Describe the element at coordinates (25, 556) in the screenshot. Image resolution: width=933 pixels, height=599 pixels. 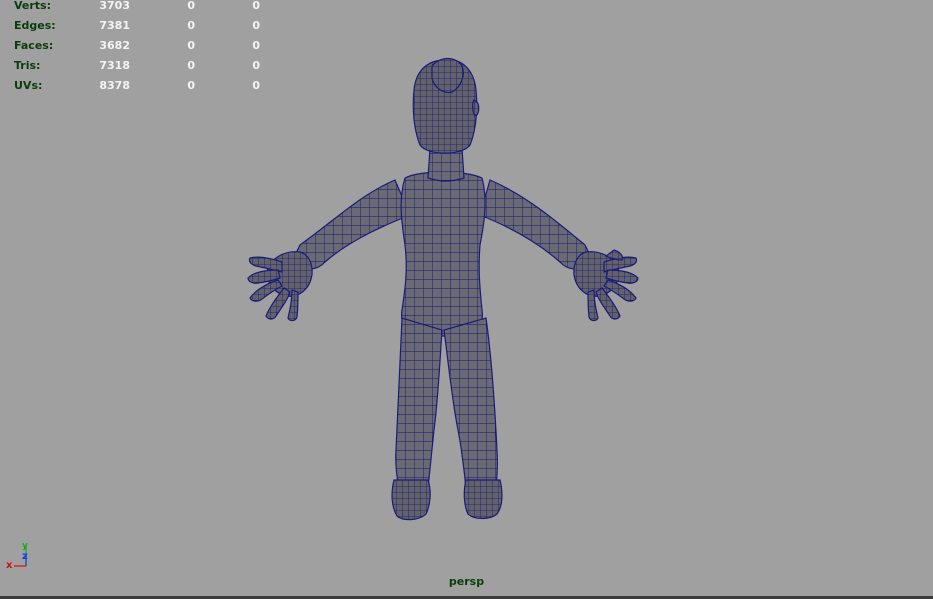
I see `z-axis-label: z` at that location.